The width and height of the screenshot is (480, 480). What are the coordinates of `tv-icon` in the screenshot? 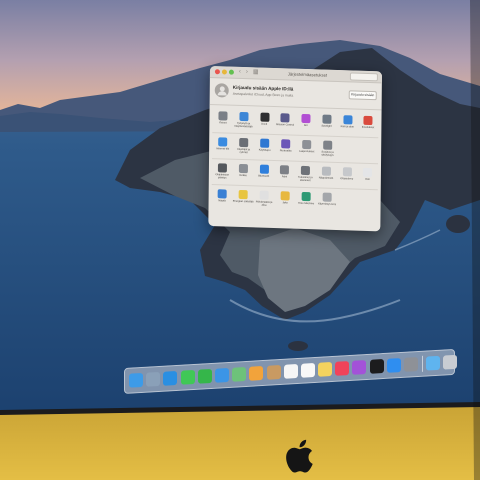 It's located at (376, 366).